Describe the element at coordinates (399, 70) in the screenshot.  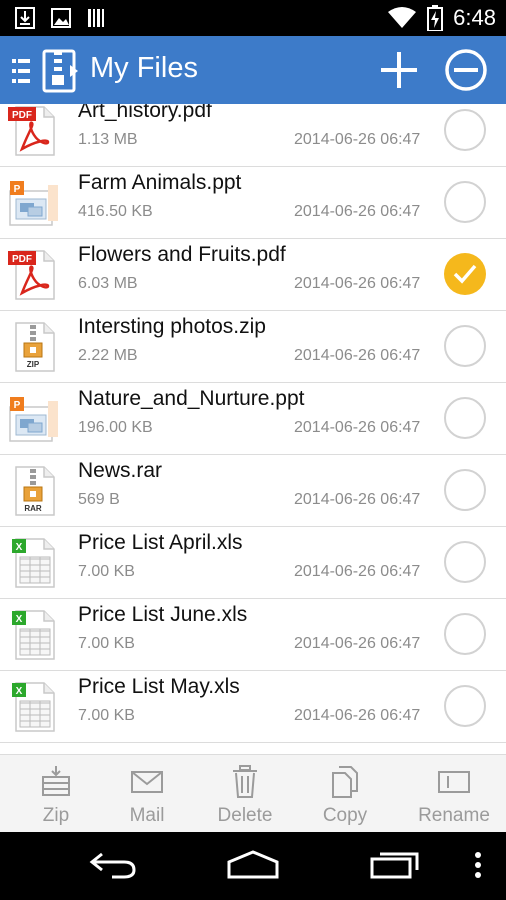
I see `add-icon` at that location.